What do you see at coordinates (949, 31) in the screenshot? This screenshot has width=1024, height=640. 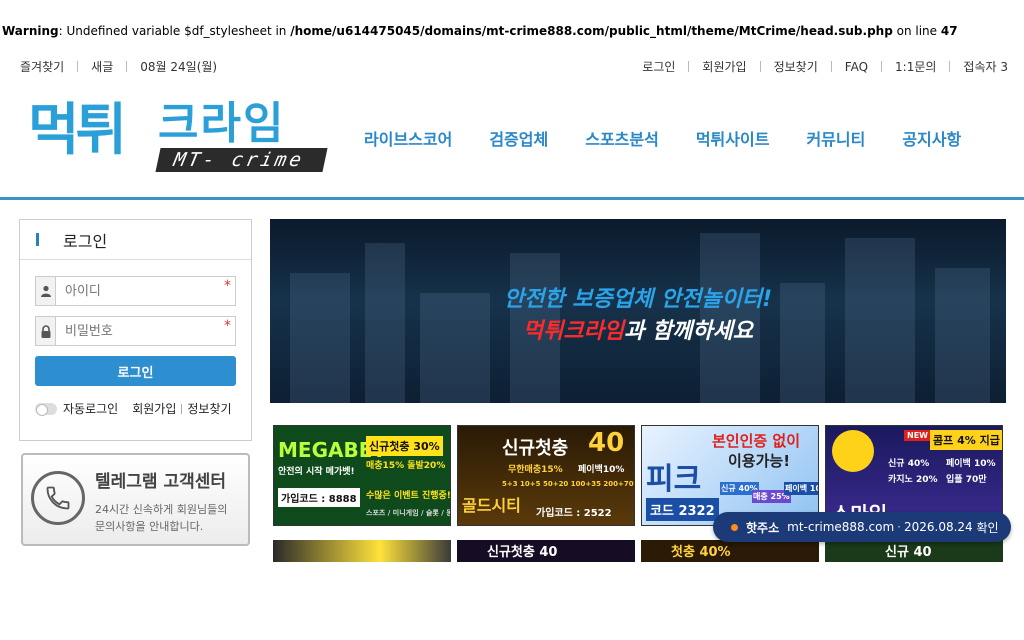 I see `warning-line: 47` at bounding box center [949, 31].